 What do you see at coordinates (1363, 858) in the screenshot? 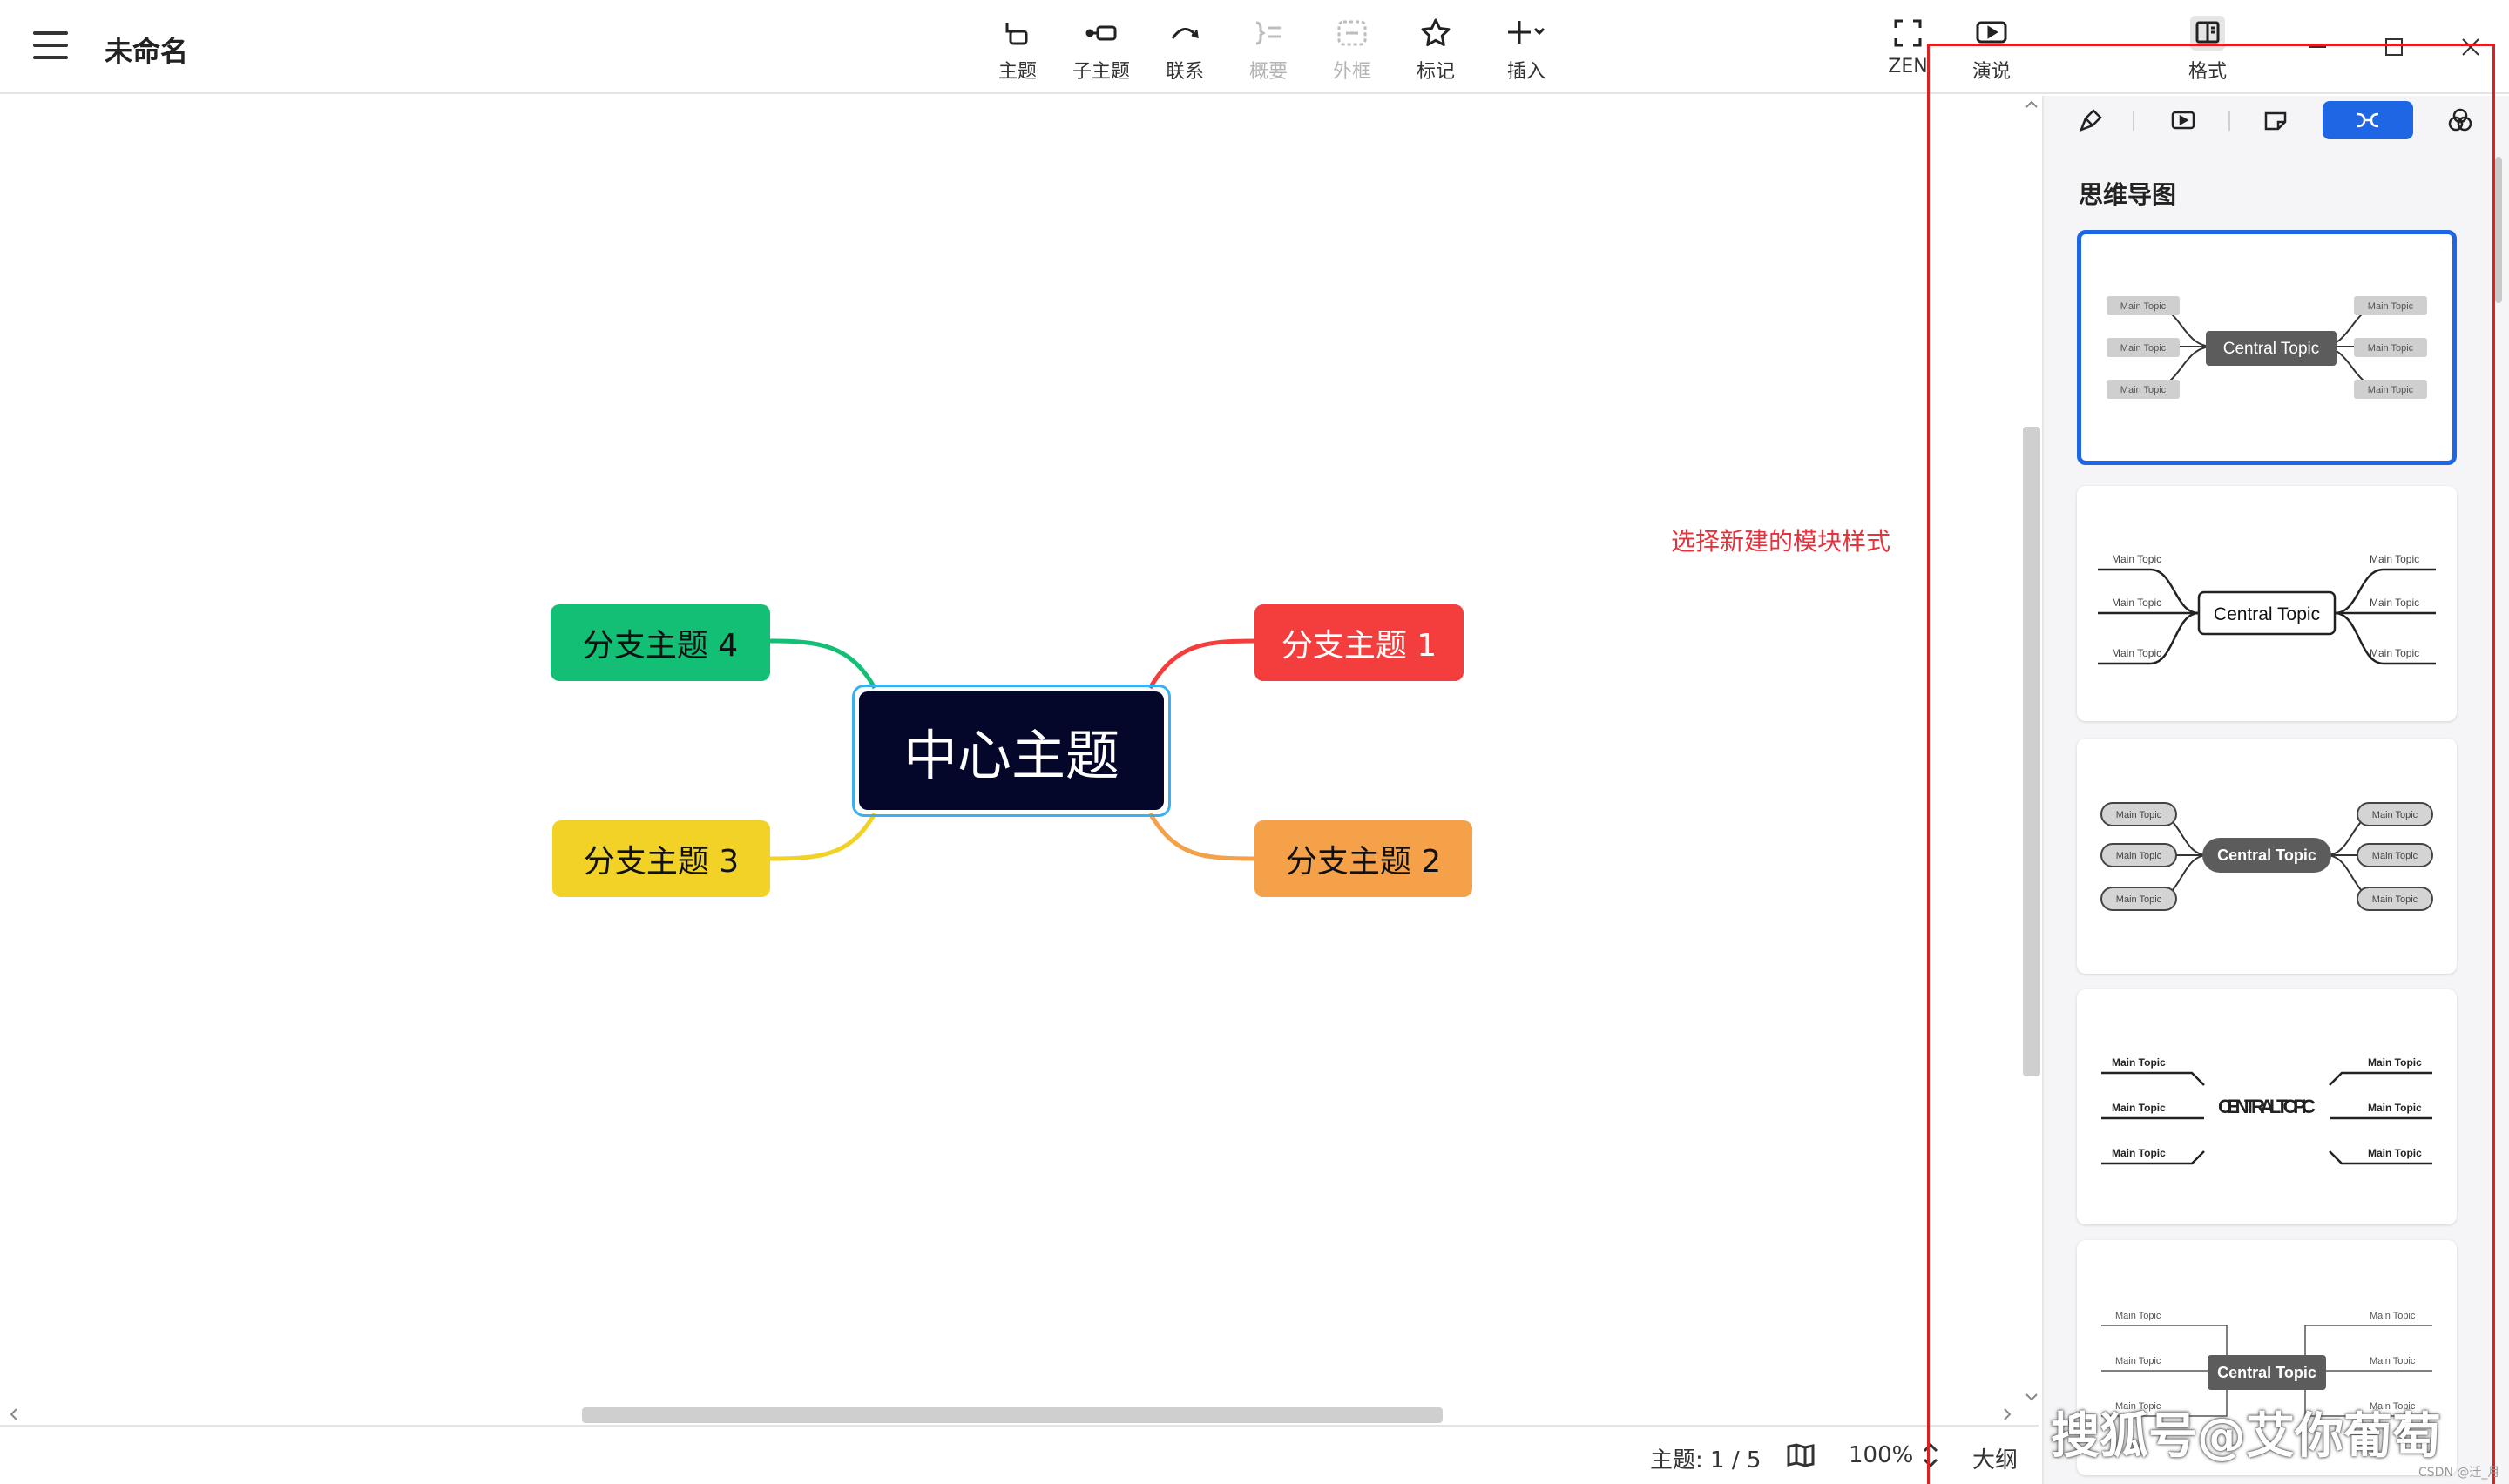
I see `branch-topic-2: 分支主题 2` at bounding box center [1363, 858].